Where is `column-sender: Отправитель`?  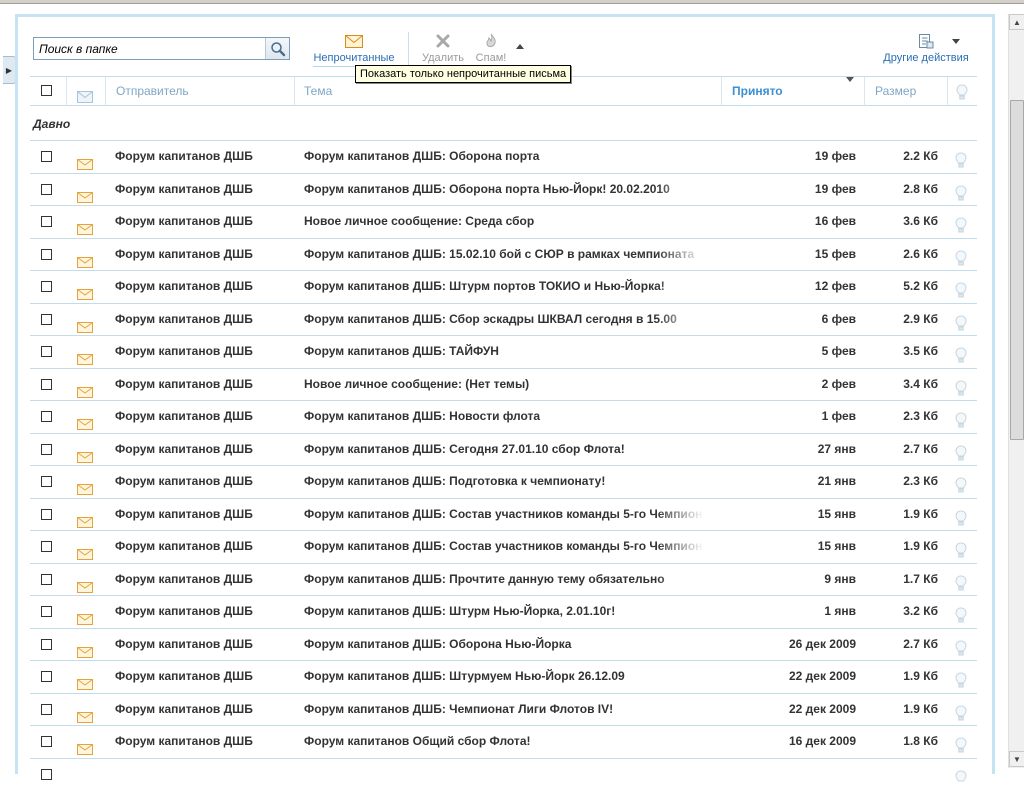
column-sender: Отправитель is located at coordinates (152, 91).